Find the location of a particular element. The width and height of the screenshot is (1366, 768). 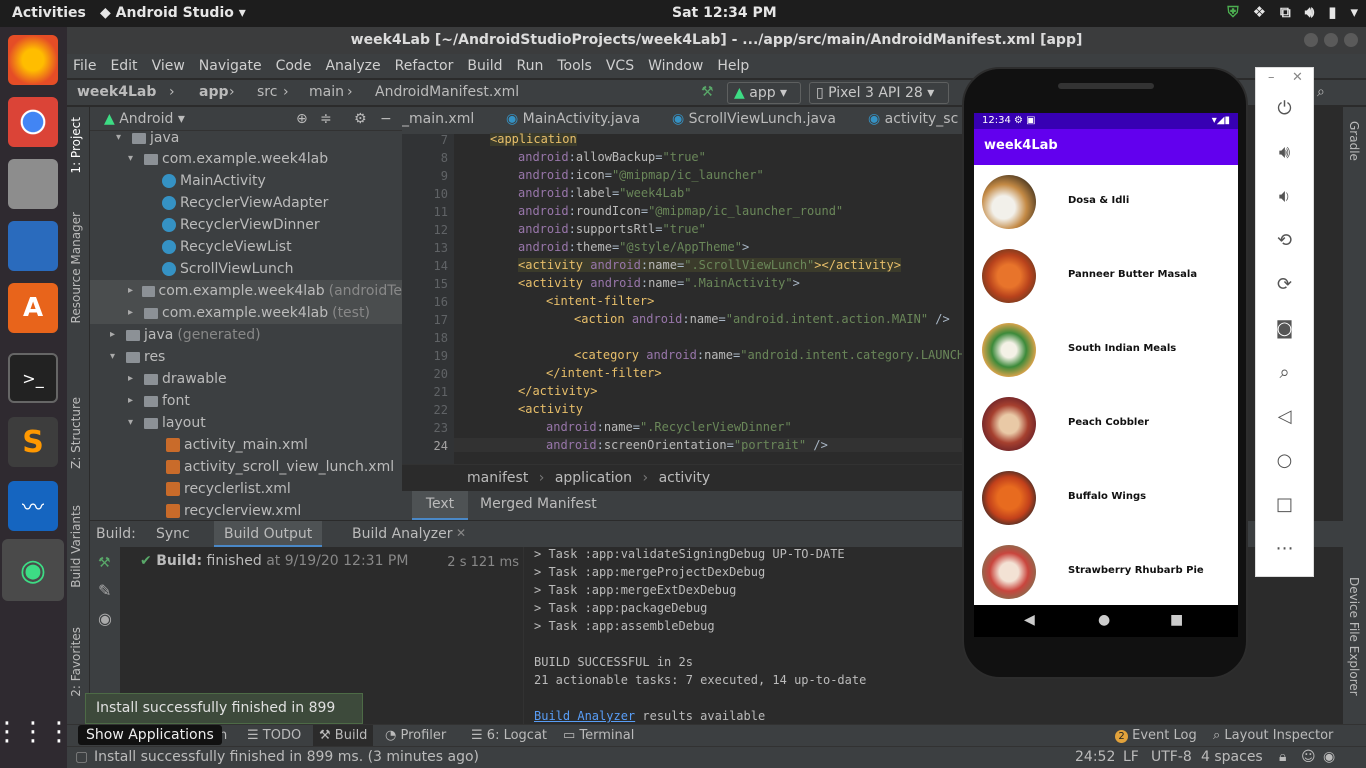

tab-logcat: ☰ 6: Logcat is located at coordinates (509, 735).